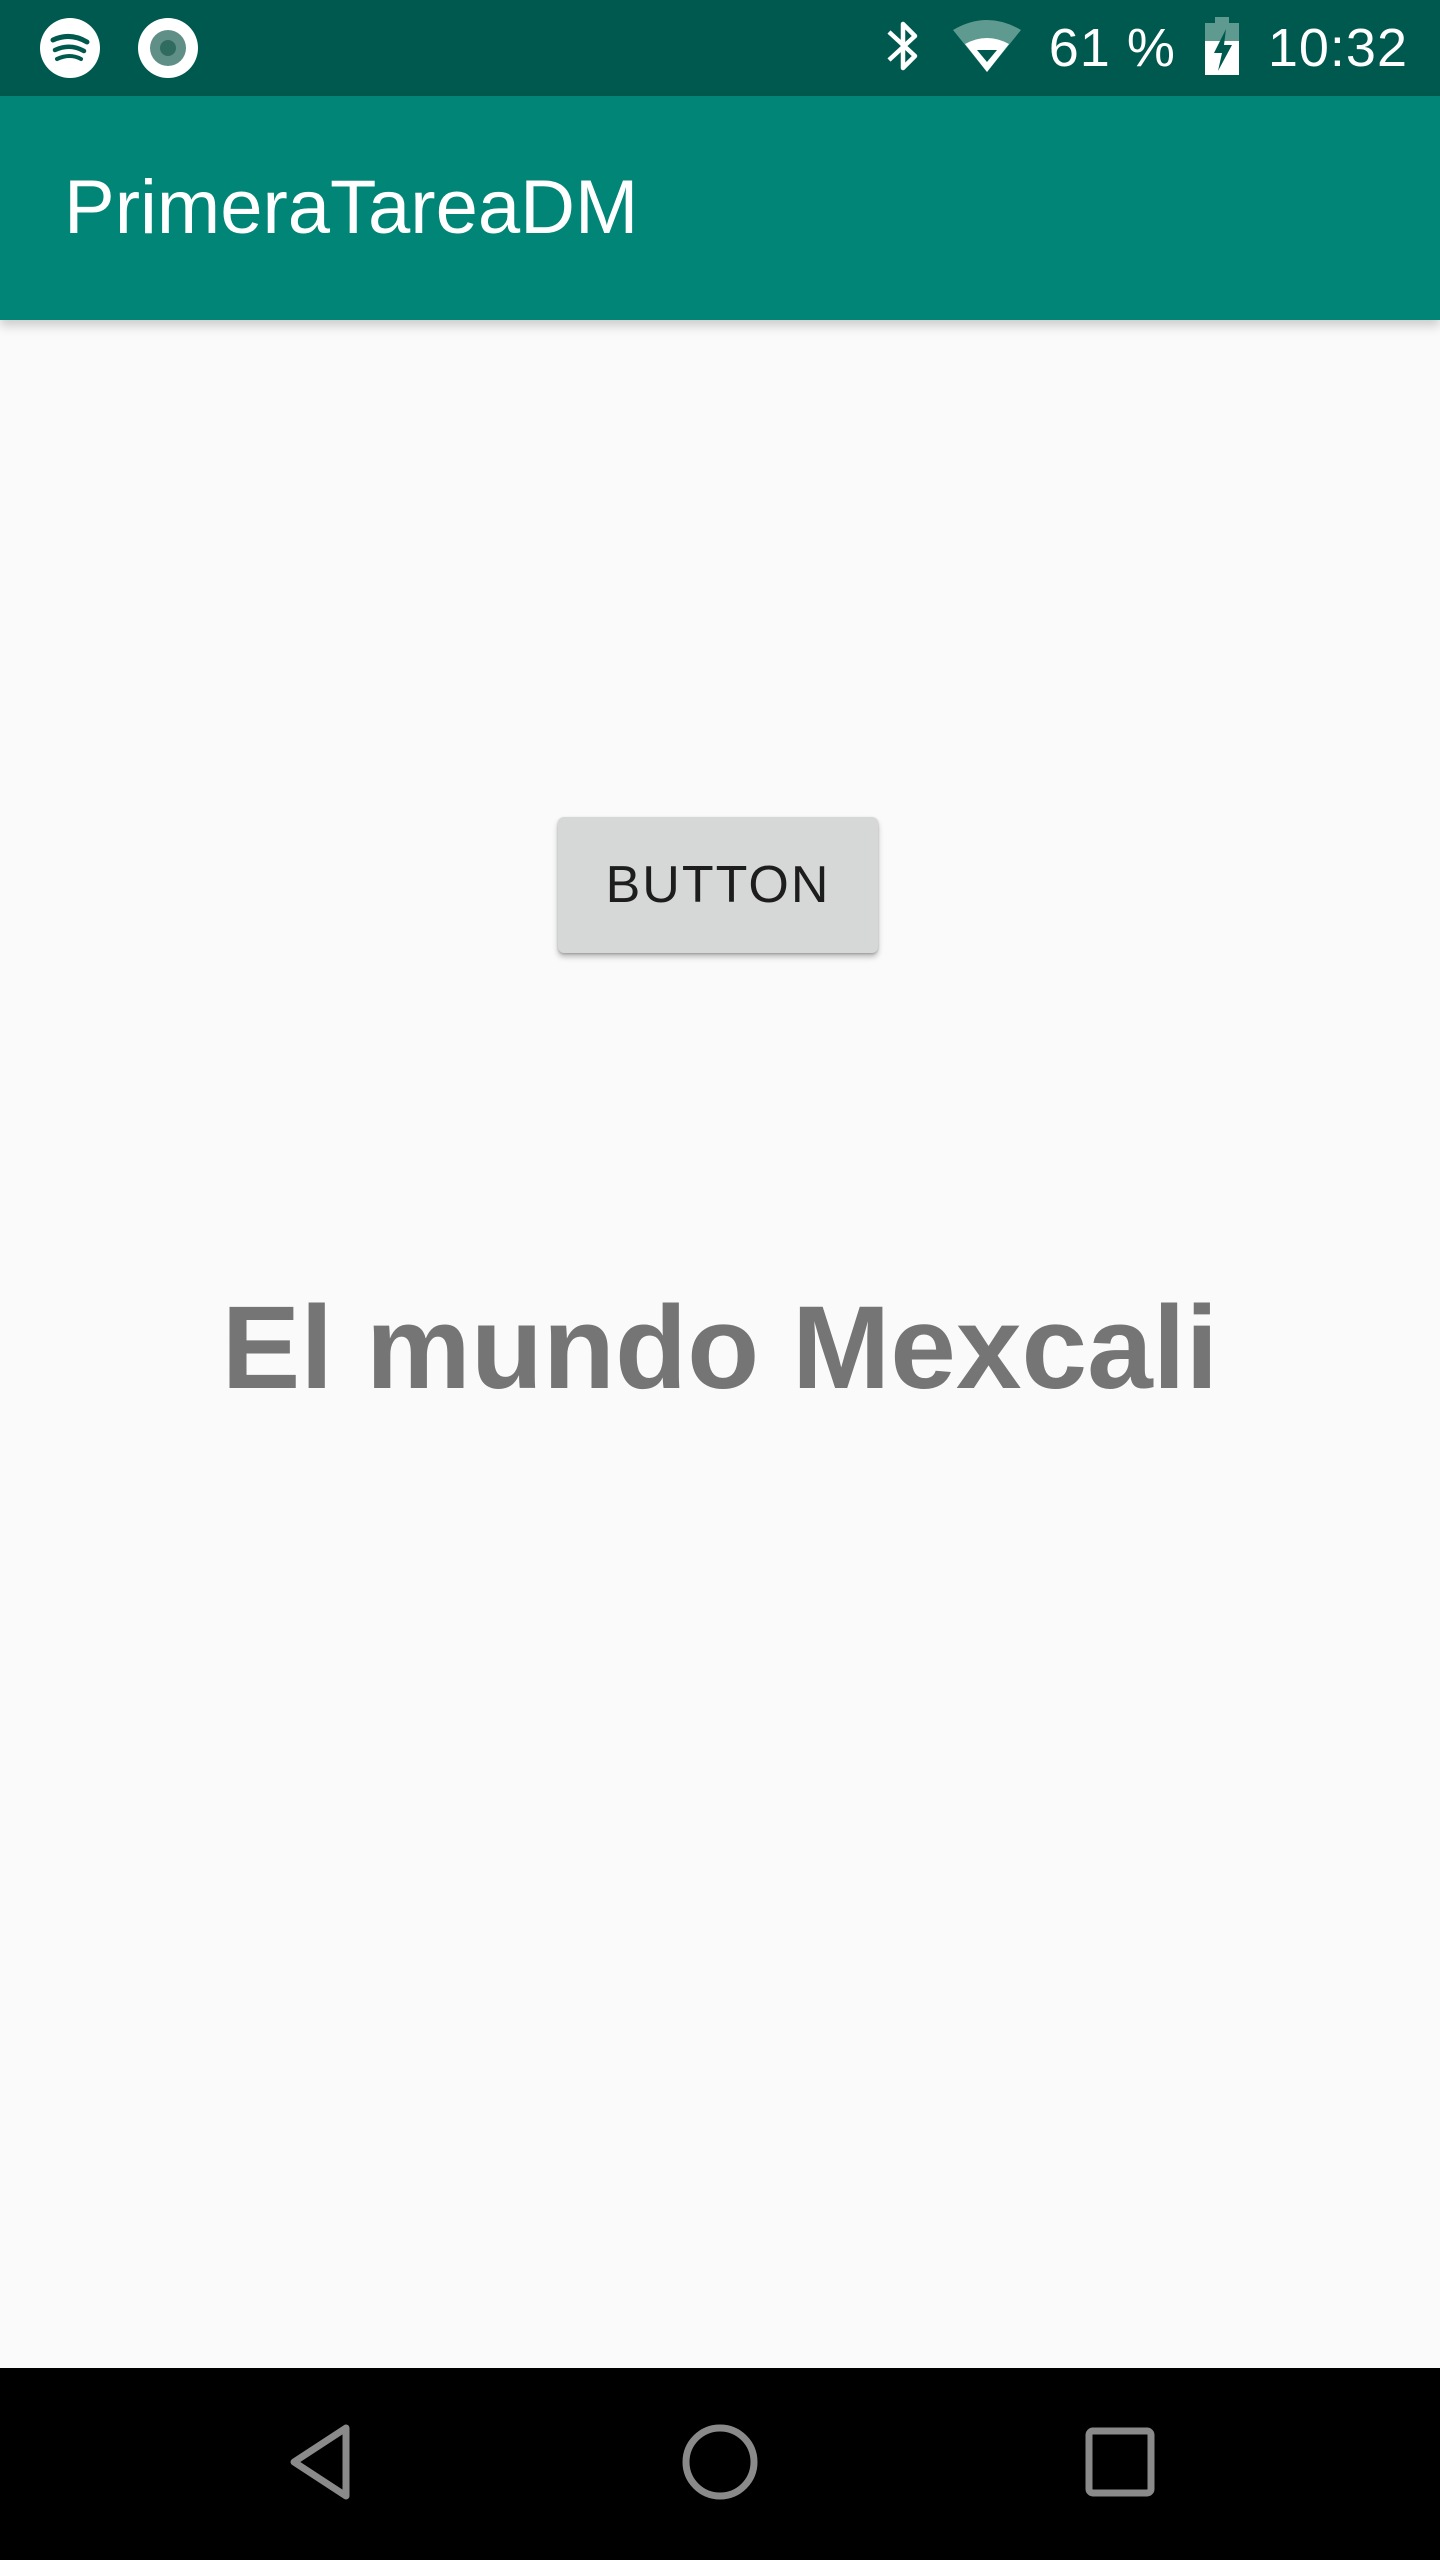 Image resolution: width=1440 pixels, height=2560 pixels. What do you see at coordinates (987, 48) in the screenshot?
I see `wifi-icon` at bounding box center [987, 48].